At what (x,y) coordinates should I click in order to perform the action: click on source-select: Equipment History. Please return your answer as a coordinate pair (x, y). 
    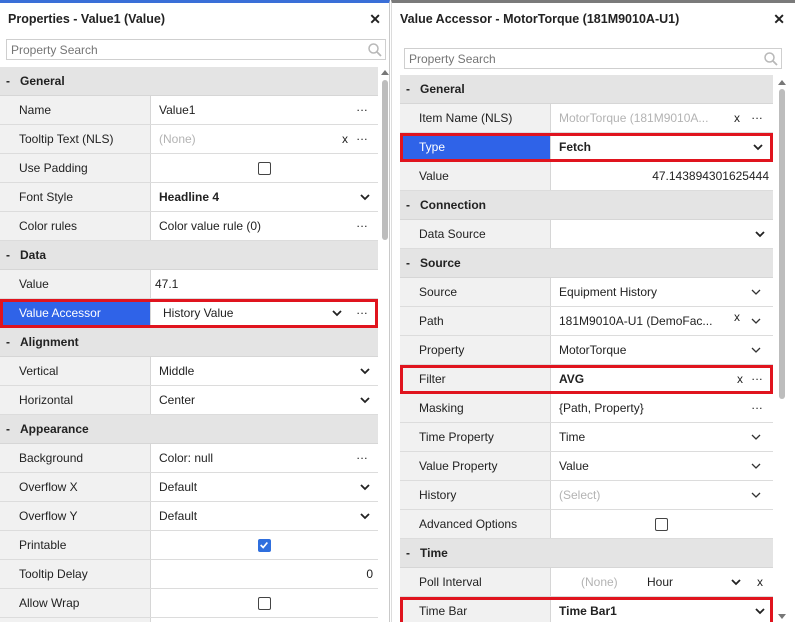
    Looking at the image, I should click on (662, 292).